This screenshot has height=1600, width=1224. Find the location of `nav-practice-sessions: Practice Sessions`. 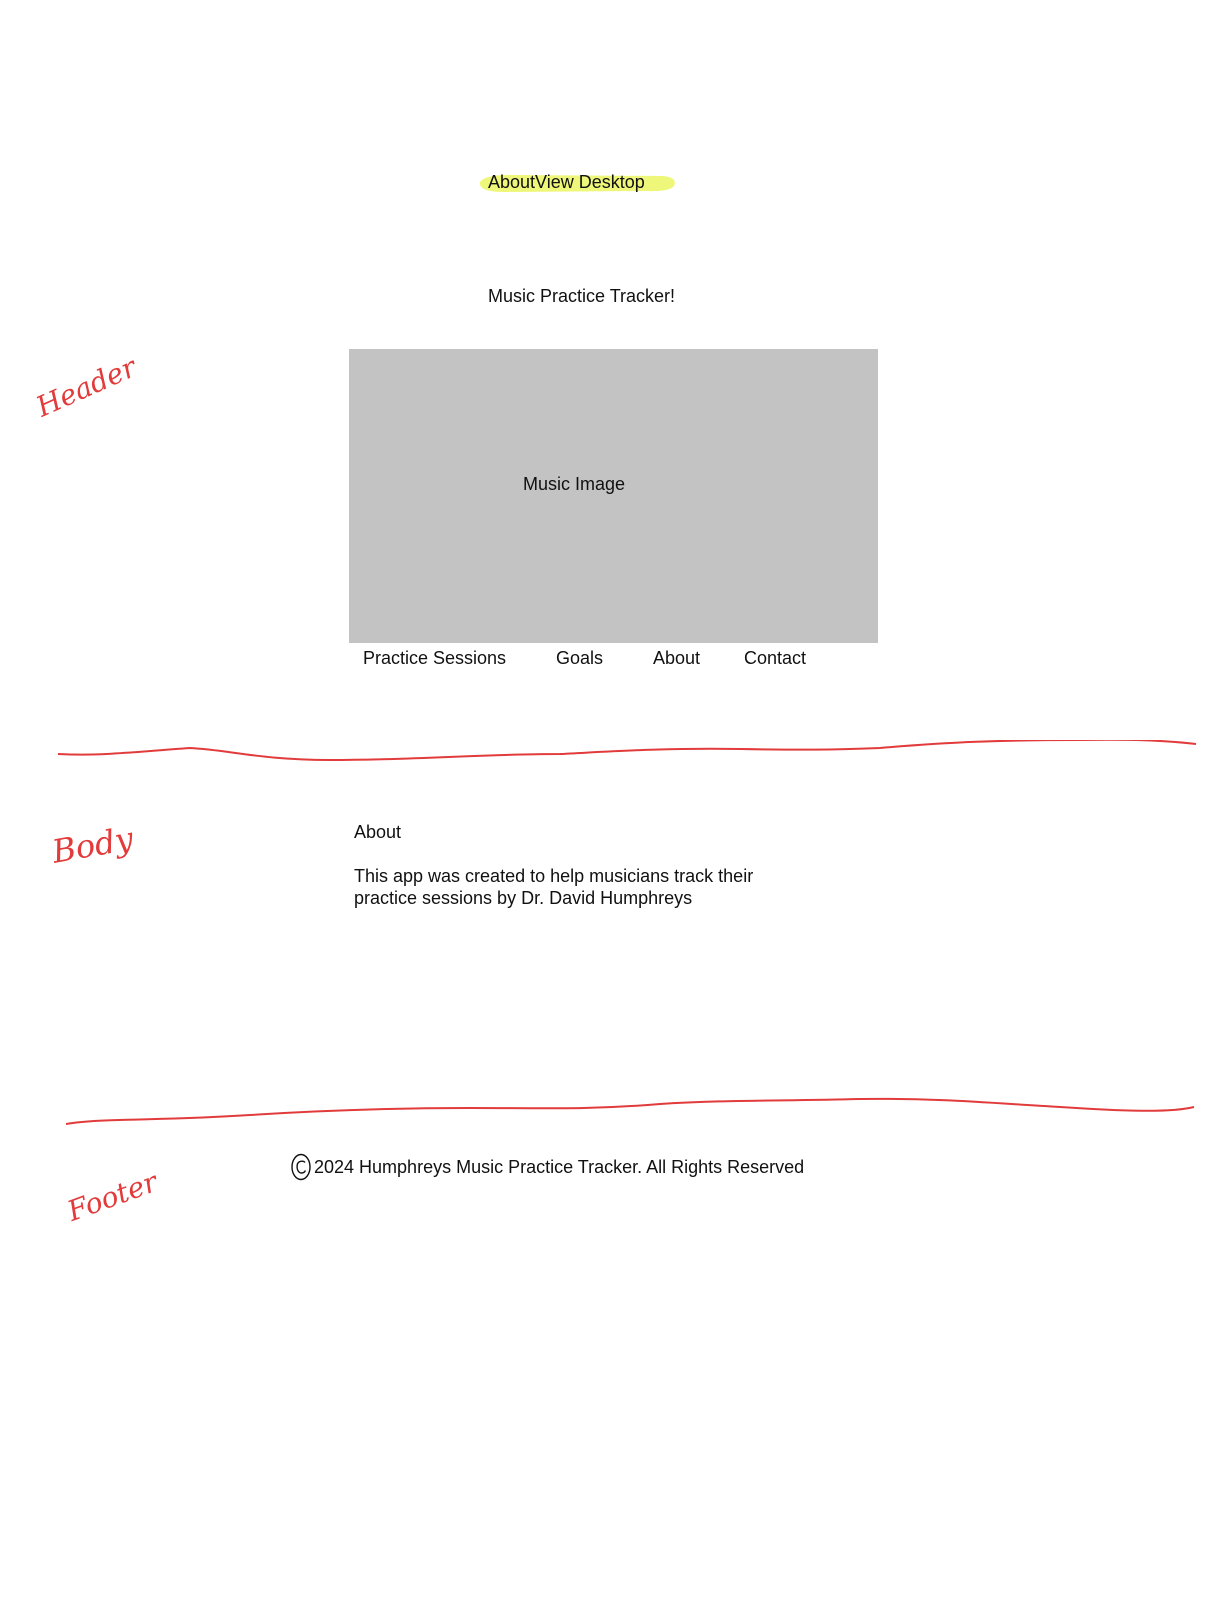

nav-practice-sessions: Practice Sessions is located at coordinates (434, 658).